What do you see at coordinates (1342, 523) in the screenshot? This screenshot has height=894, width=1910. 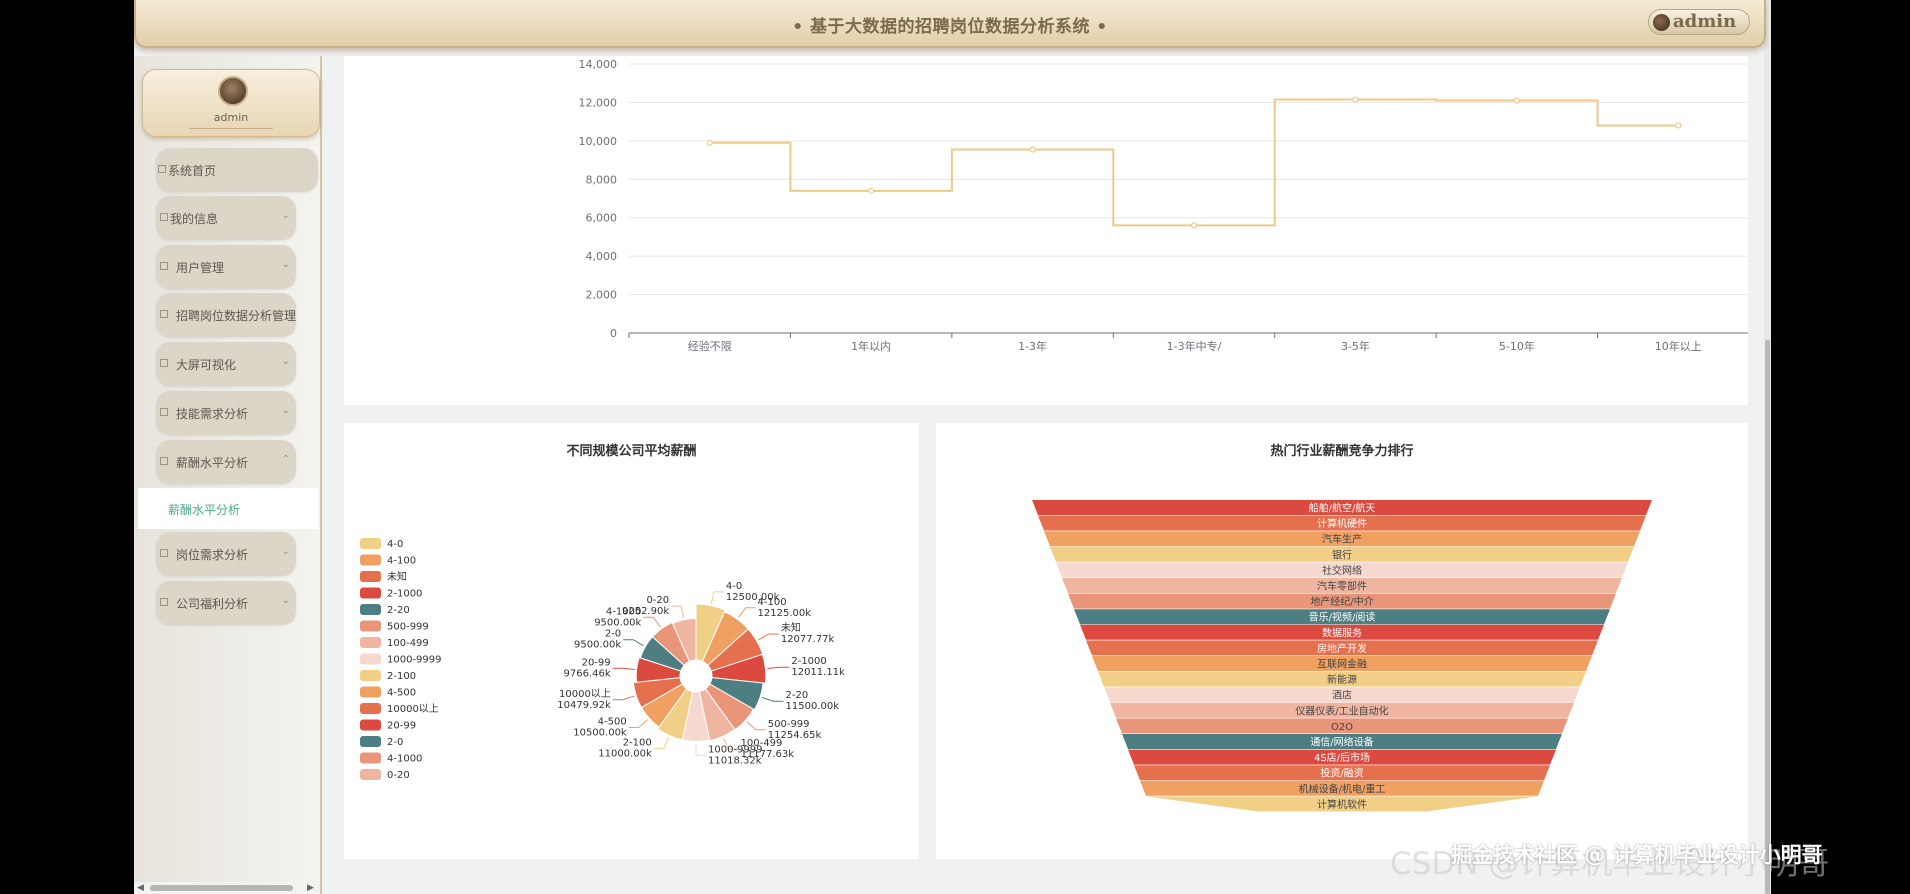 I see `funnel-segment-label: 计算机硬件` at bounding box center [1342, 523].